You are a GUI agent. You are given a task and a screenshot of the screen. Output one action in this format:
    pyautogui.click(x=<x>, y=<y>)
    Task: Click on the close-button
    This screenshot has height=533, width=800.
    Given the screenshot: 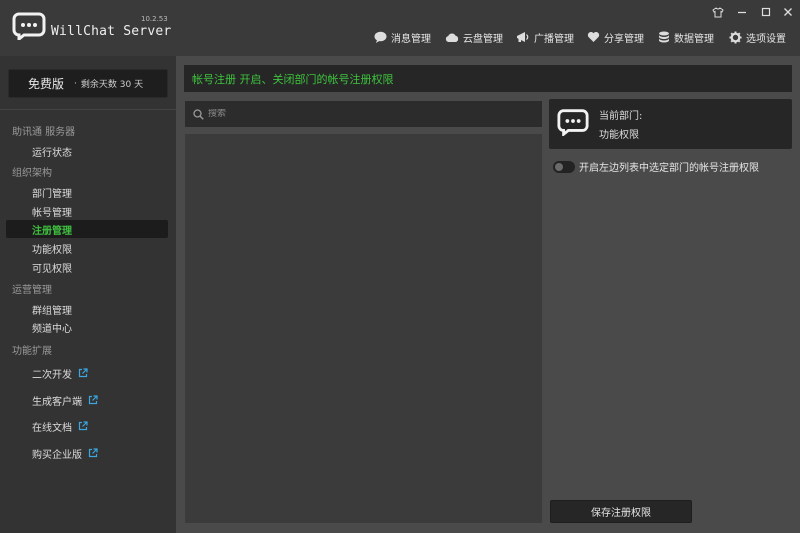 What is the action you would take?
    pyautogui.click(x=788, y=12)
    